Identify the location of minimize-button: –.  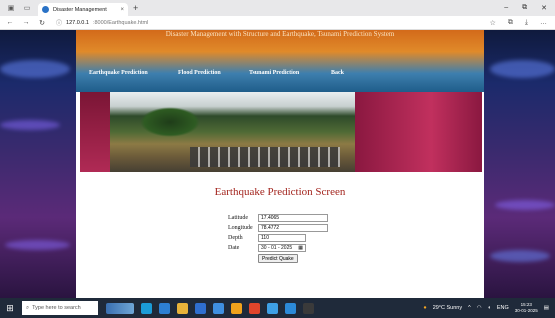
(506, 8).